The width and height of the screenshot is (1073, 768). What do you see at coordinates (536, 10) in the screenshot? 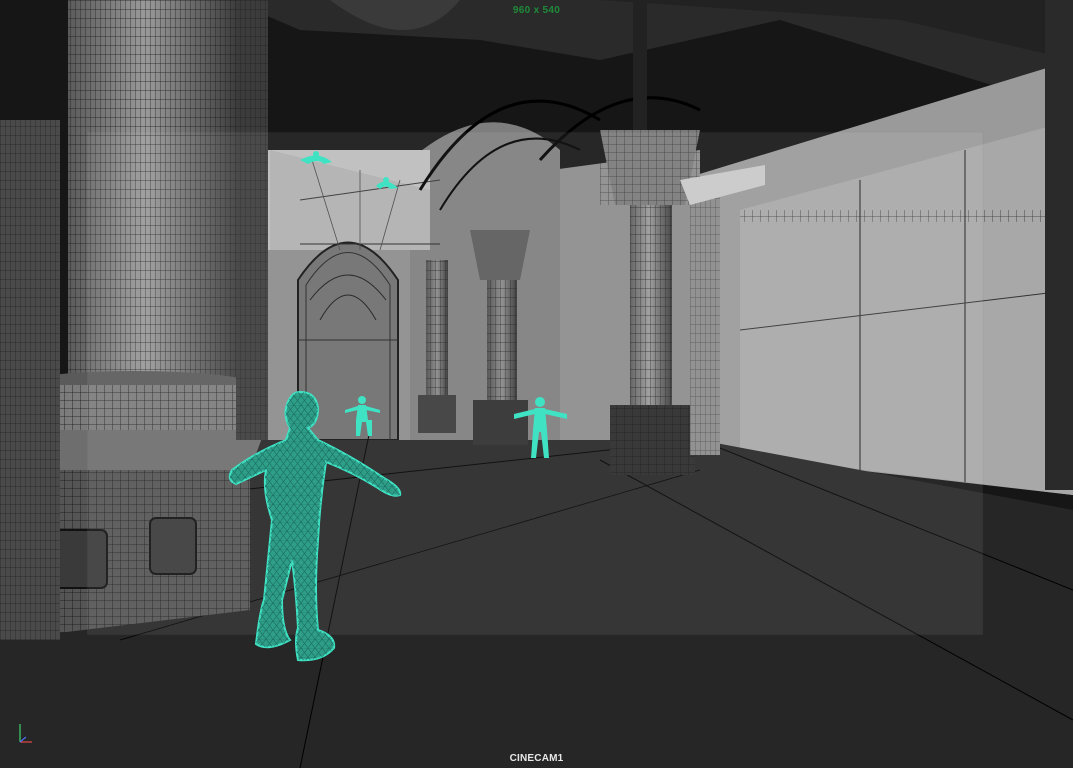
I see `resolution-gate-label: 960 x 540` at bounding box center [536, 10].